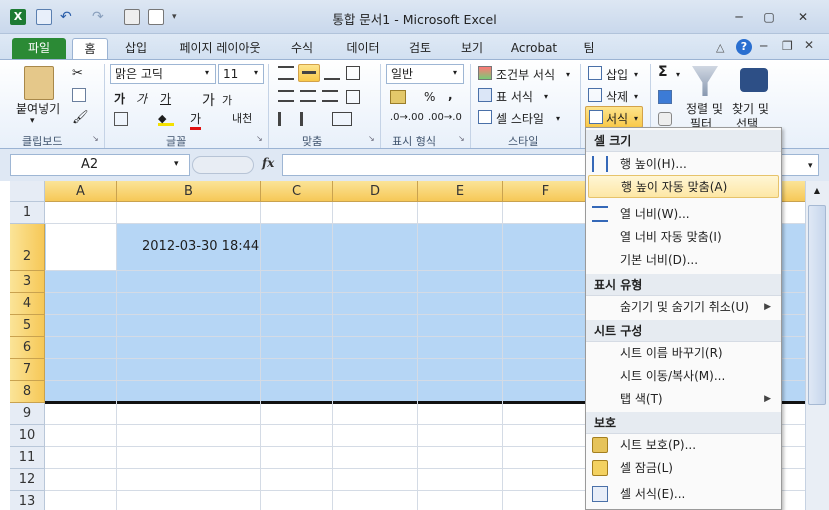 This screenshot has height=510, width=829. What do you see at coordinates (534, 48) in the screenshot?
I see `tab-acrobat: Acrobat` at bounding box center [534, 48].